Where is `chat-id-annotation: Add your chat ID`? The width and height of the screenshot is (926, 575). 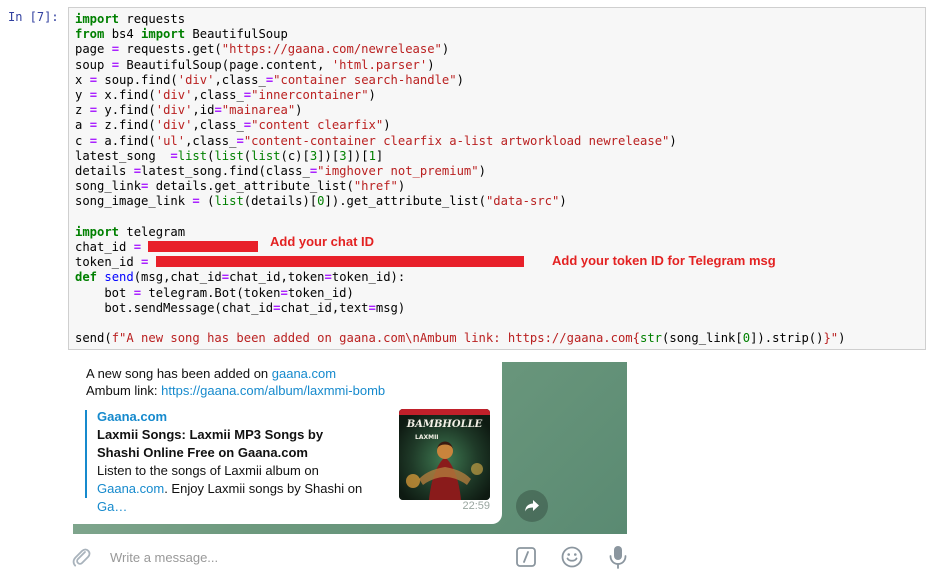 chat-id-annotation: Add your chat ID is located at coordinates (322, 241).